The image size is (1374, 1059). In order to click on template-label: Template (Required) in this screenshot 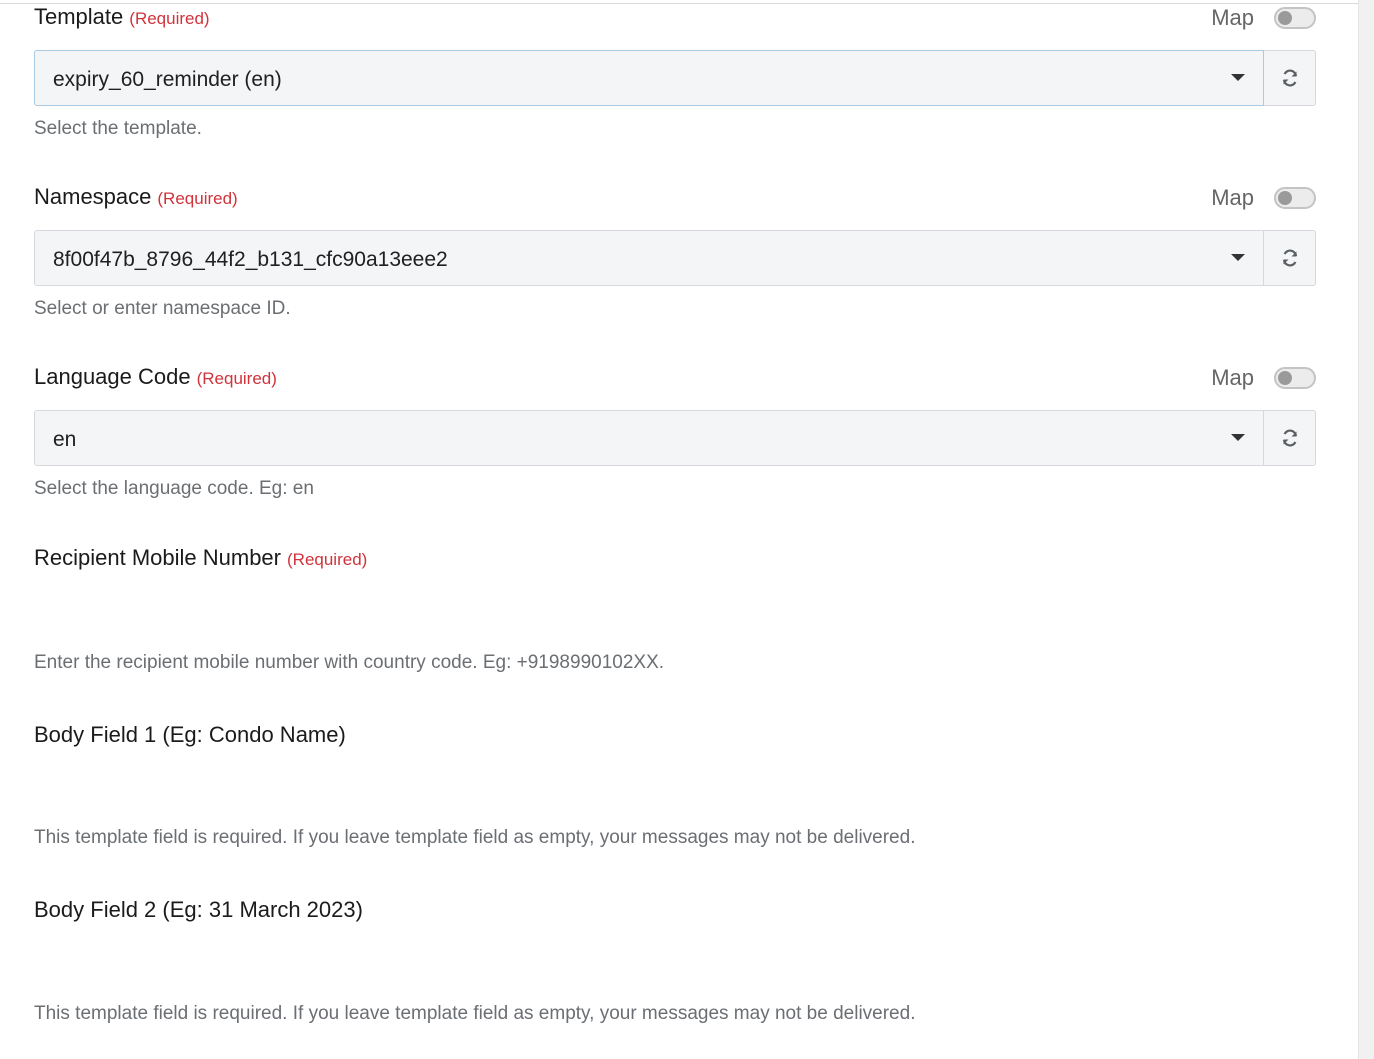, I will do `click(122, 17)`.